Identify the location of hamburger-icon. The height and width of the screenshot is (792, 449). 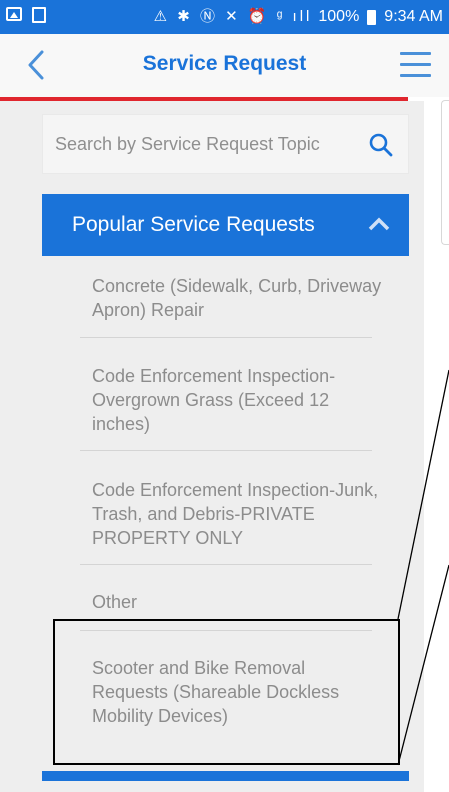
(415, 53).